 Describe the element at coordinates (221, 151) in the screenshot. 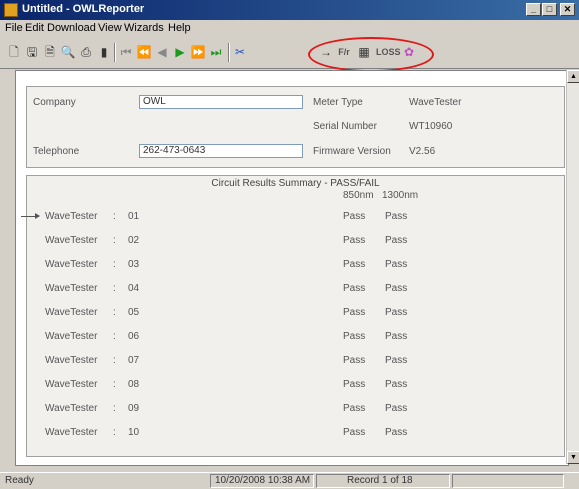

I see `telephone-field: 262-473-0643` at that location.